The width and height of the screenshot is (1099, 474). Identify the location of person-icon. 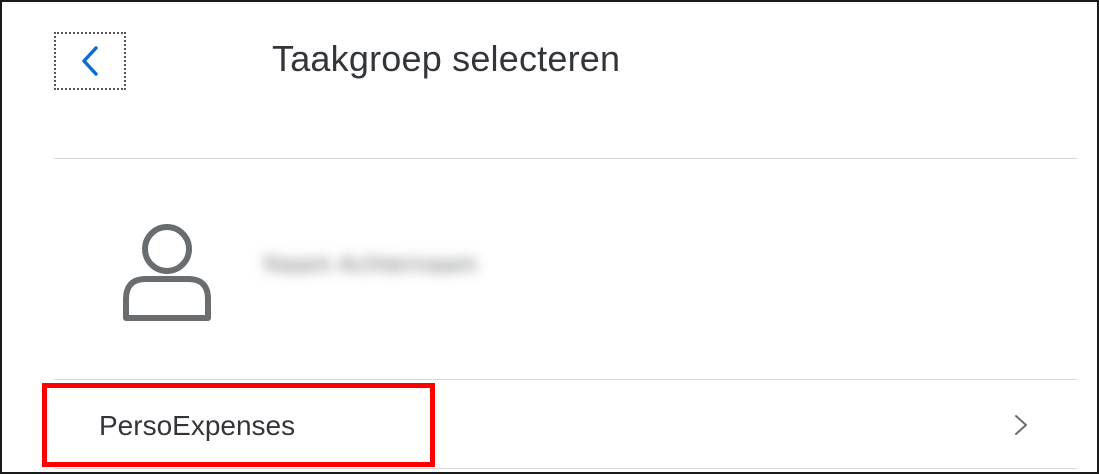
(167, 272).